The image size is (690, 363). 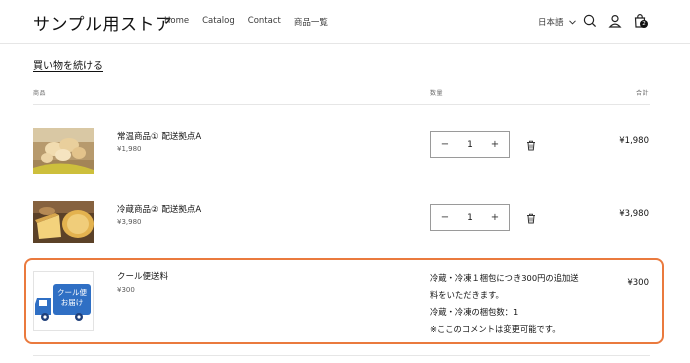 I want to click on item-line-total: ¥3,980, so click(x=634, y=214).